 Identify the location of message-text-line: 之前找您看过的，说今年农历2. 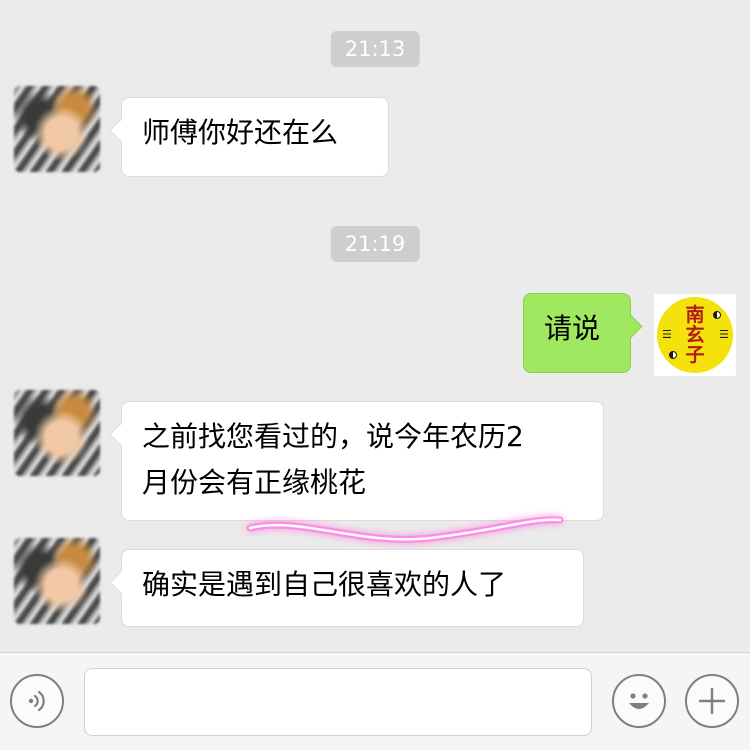
(333, 436).